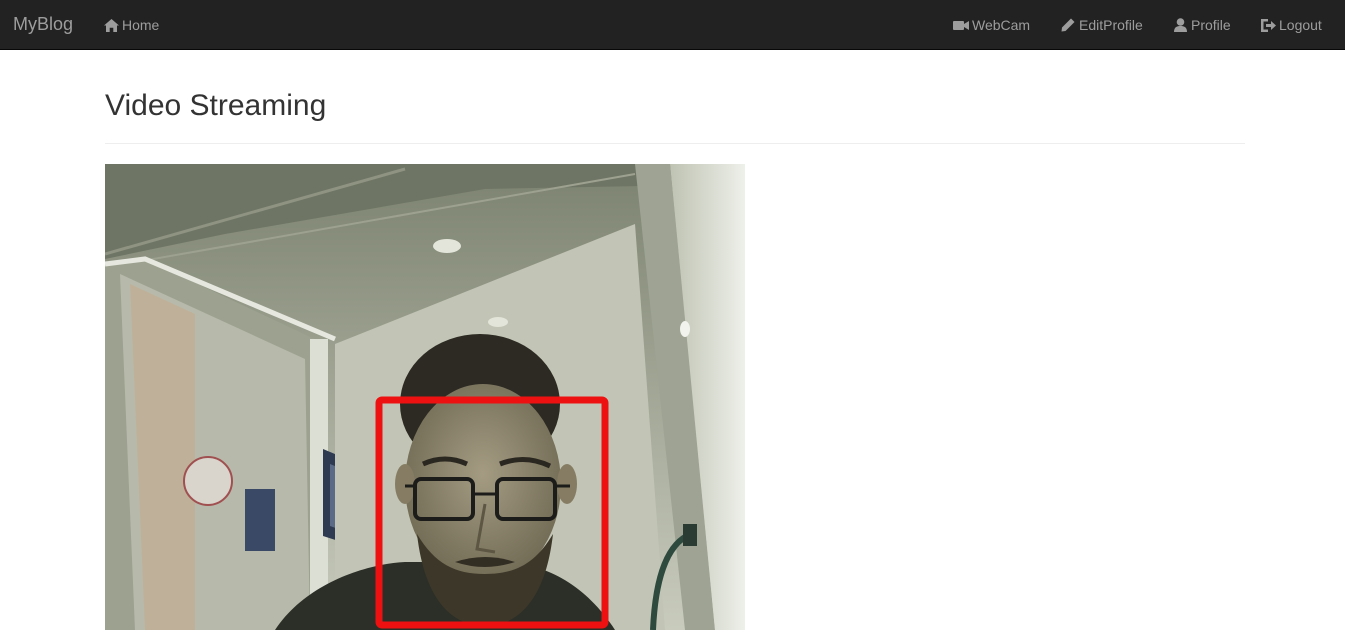 The width and height of the screenshot is (1345, 630). Describe the element at coordinates (1111, 25) in the screenshot. I see `nav-item-label: EditProfile` at that location.